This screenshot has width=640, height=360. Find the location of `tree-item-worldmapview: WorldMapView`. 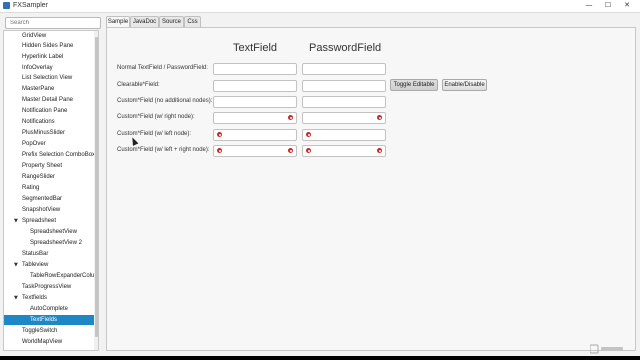

tree-item-worldmapview: WorldMapView is located at coordinates (42, 342).